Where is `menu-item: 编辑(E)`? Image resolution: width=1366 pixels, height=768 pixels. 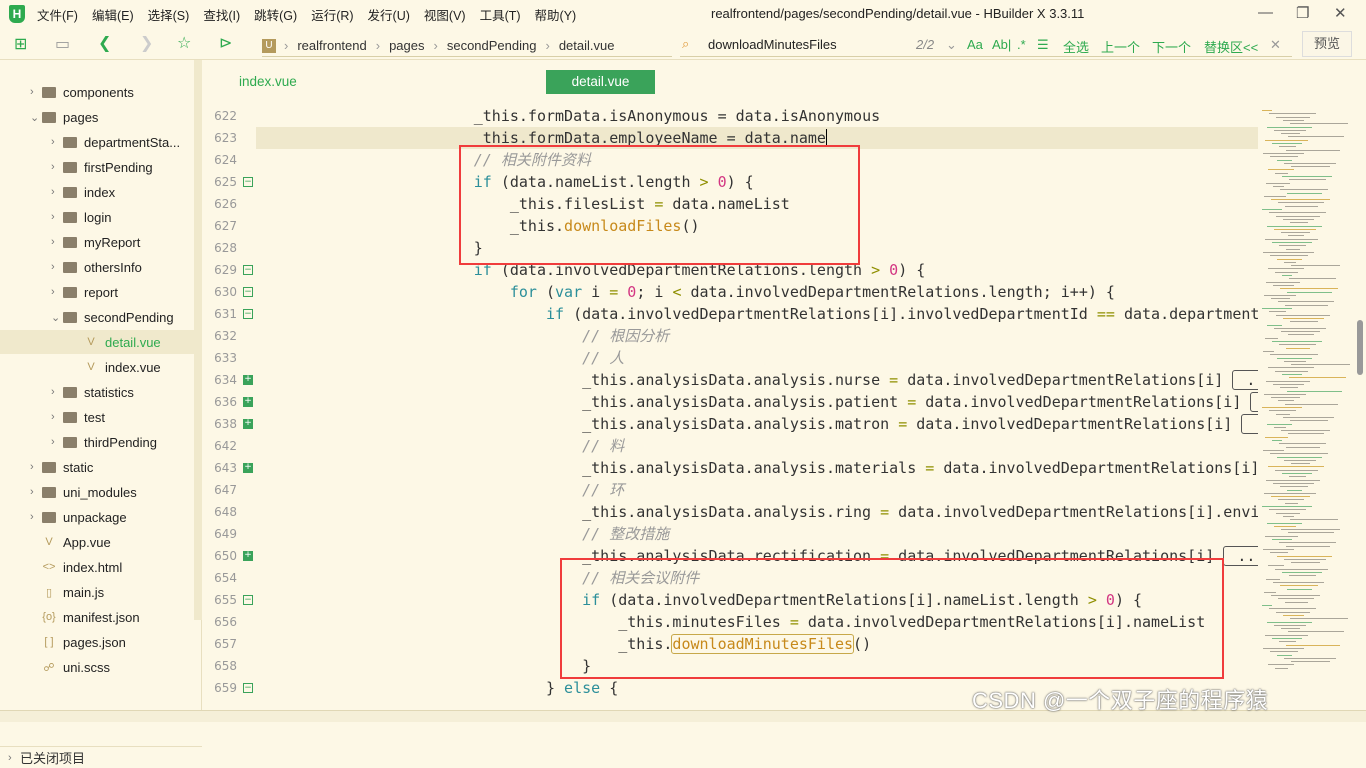 menu-item: 编辑(E) is located at coordinates (113, 14).